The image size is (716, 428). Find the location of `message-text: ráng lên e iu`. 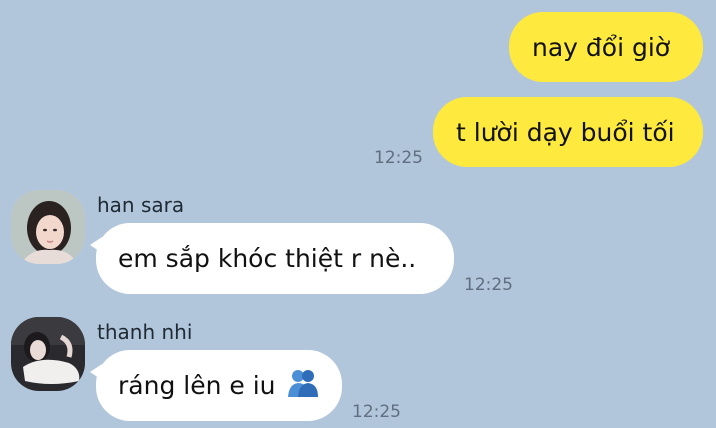

message-text: ráng lên e iu is located at coordinates (197, 385).